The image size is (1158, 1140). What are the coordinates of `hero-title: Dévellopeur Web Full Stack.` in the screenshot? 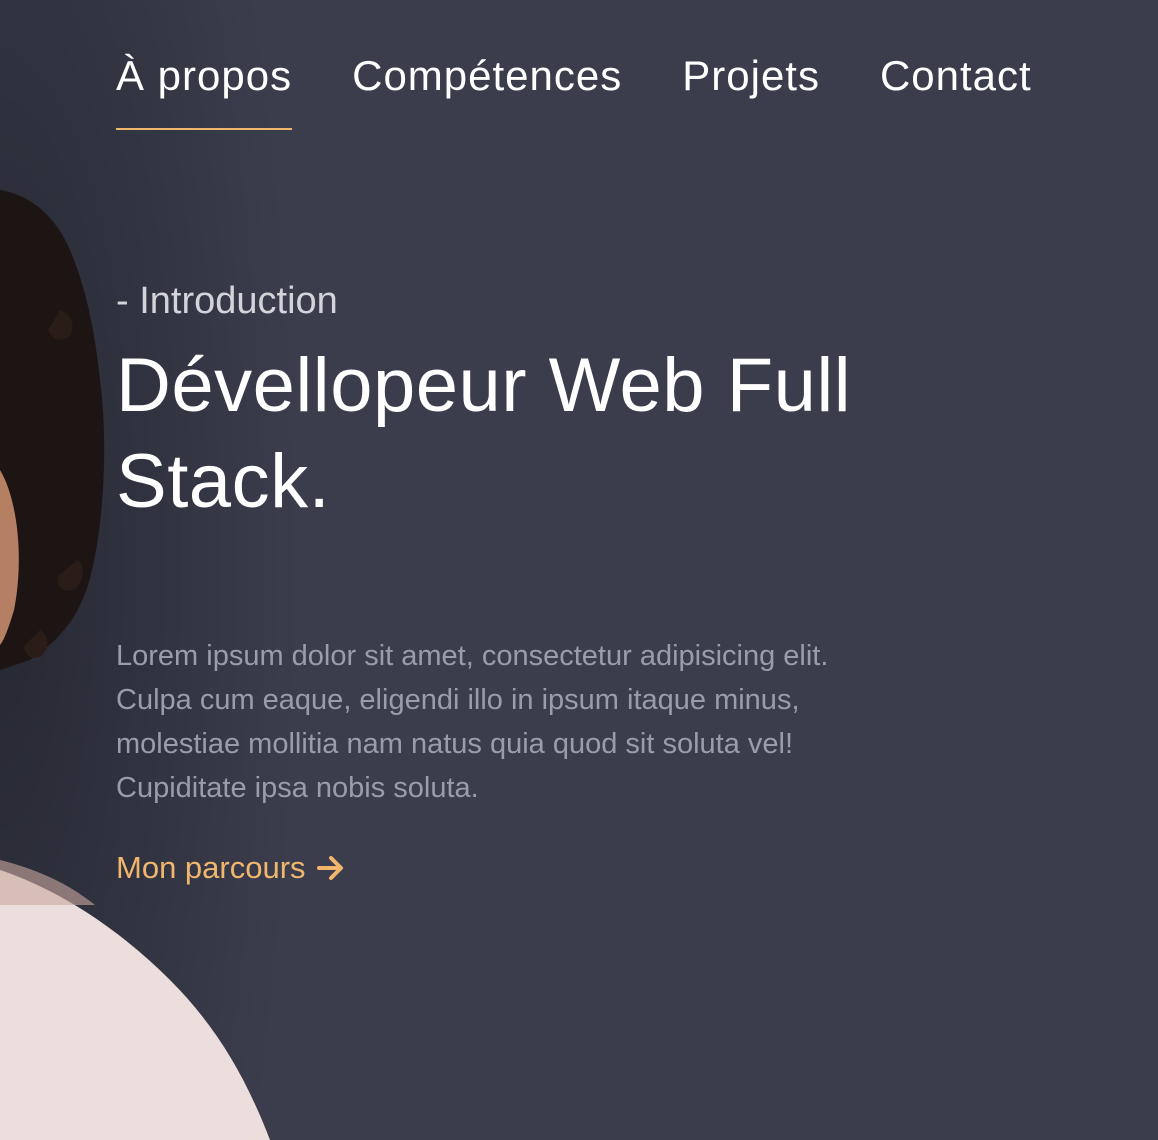 It's located at (536, 434).